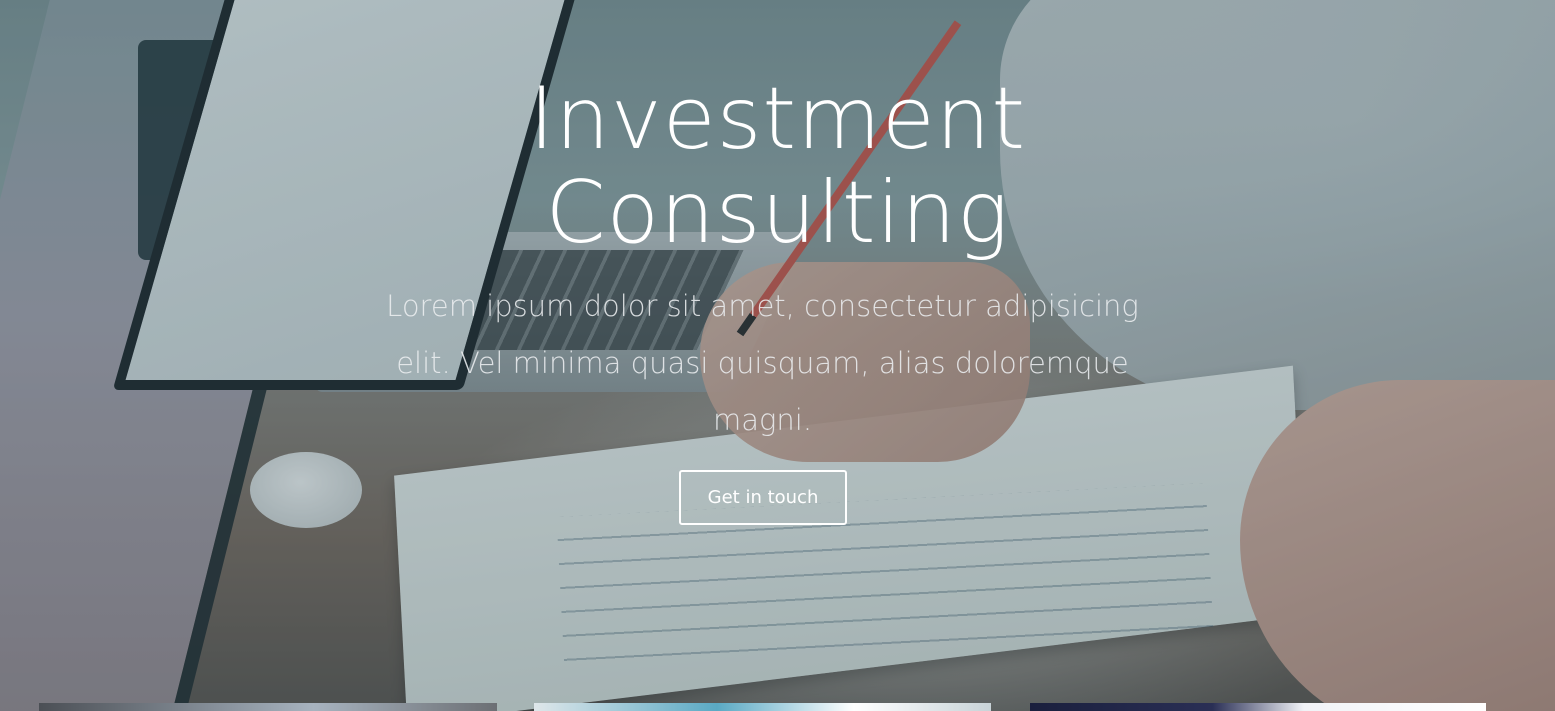 The image size is (1555, 711). I want to click on thumbnail-strip, so click(777, 707).